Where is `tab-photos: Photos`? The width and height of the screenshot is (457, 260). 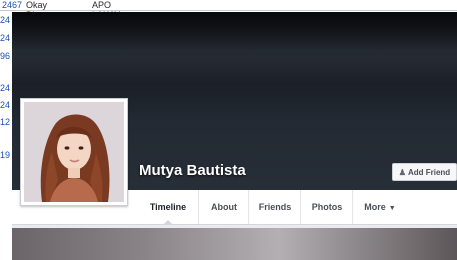
tab-photos: Photos is located at coordinates (326, 207).